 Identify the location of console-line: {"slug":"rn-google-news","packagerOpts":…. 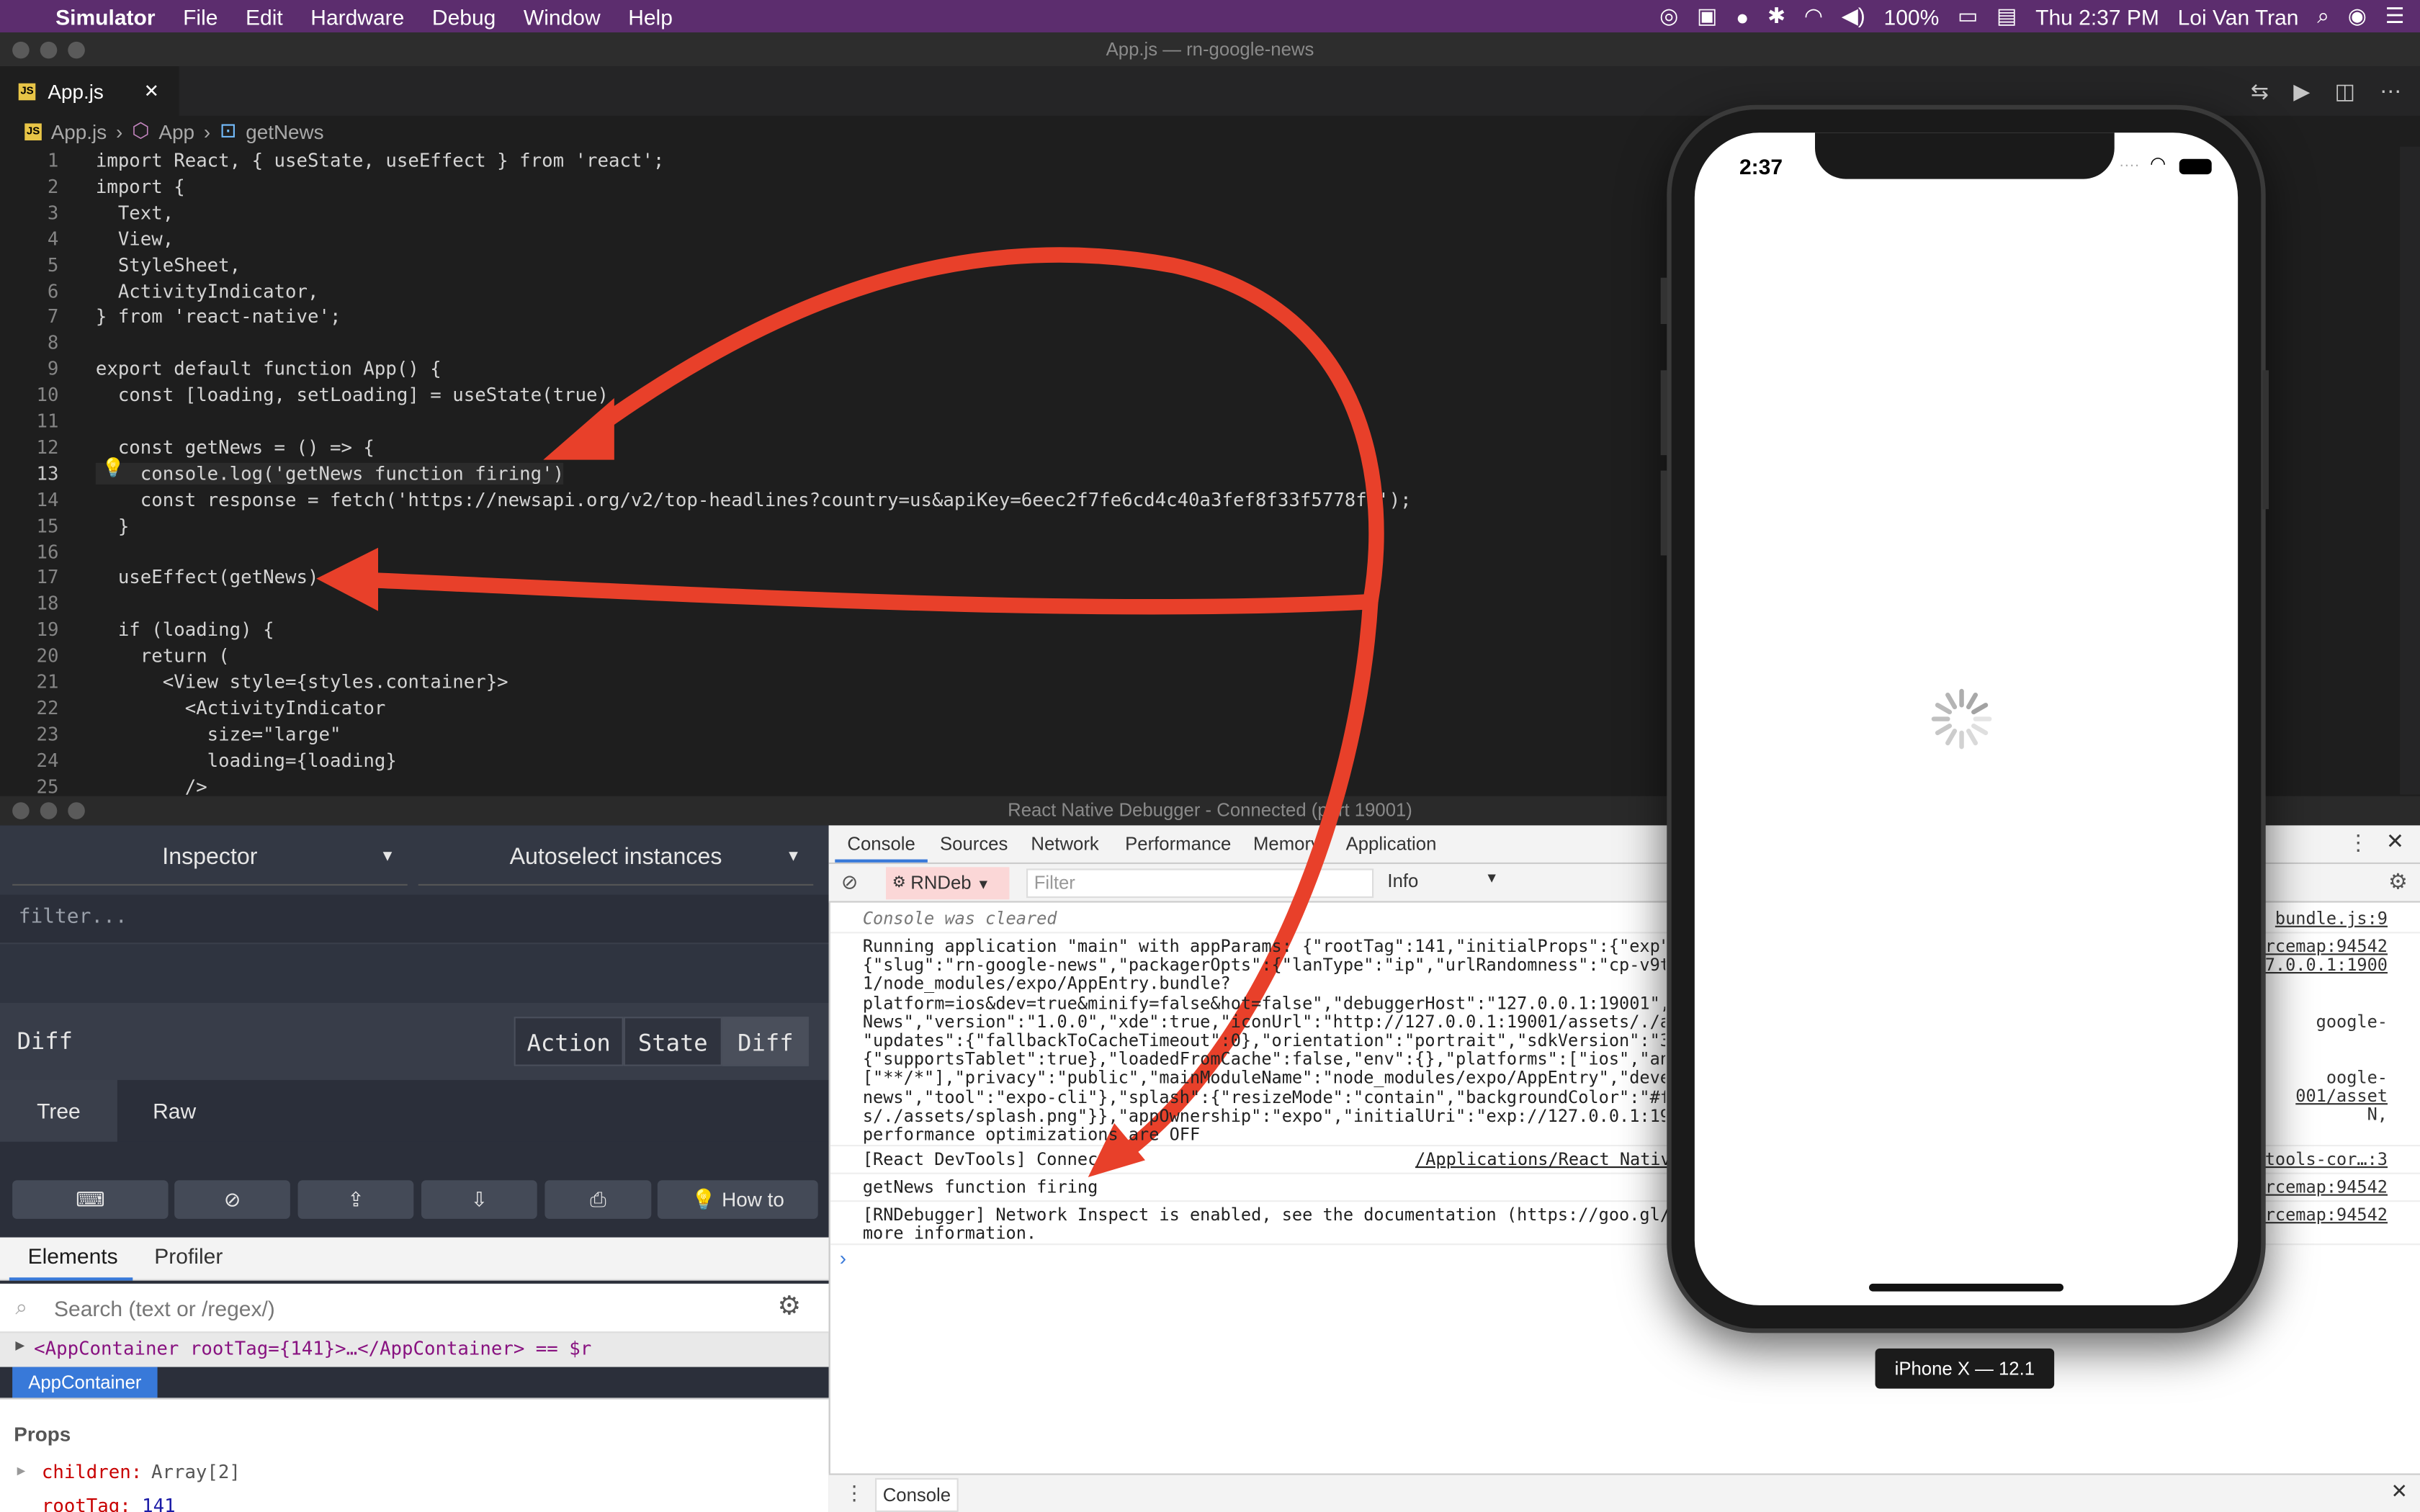
(1263, 965).